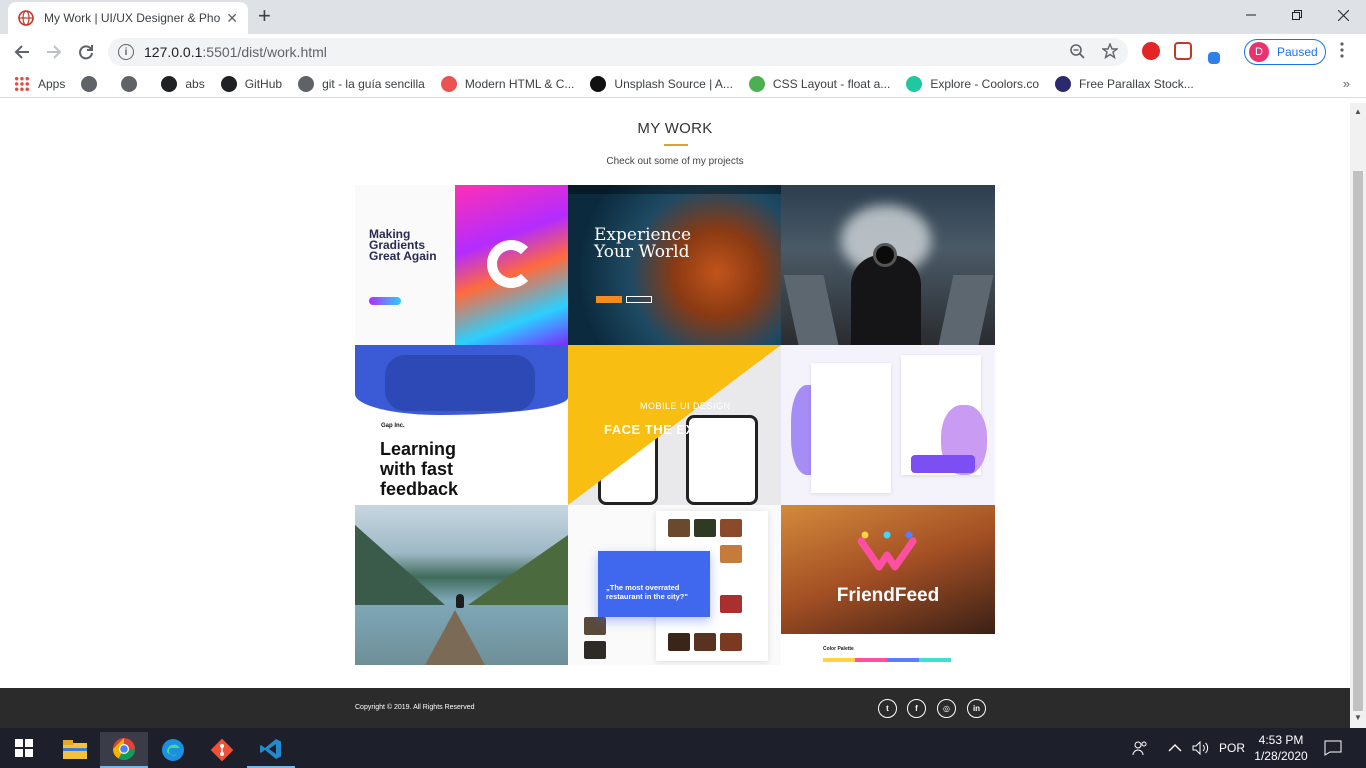  I want to click on reload-button, so click(86, 52).